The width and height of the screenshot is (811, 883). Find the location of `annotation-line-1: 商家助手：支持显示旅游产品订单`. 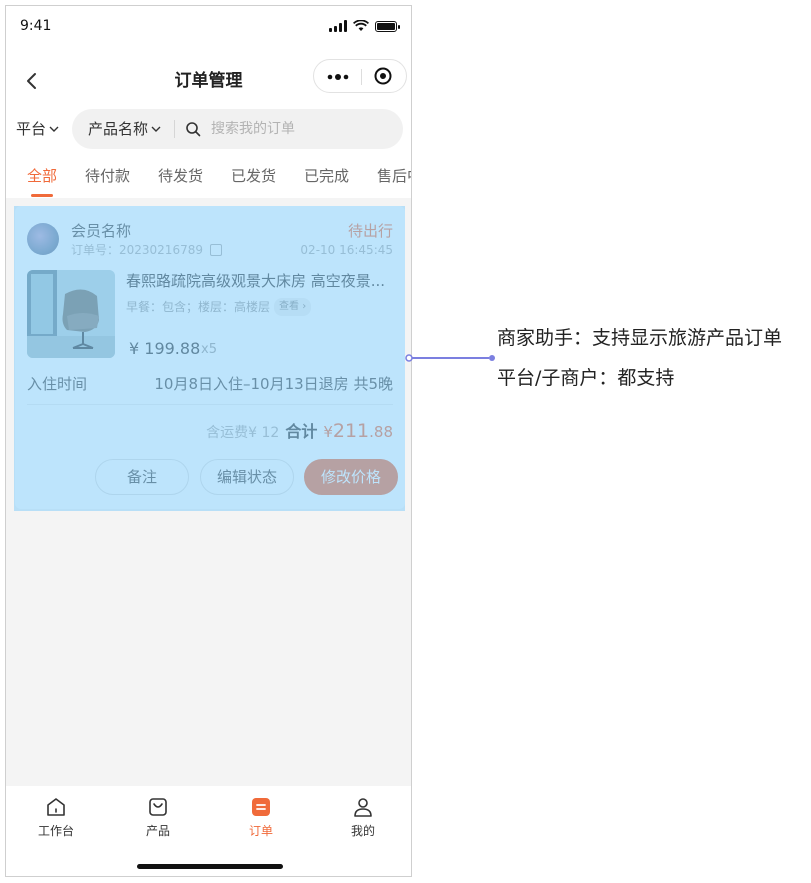

annotation-line-1: 商家助手：支持显示旅游产品订单 is located at coordinates (640, 338).